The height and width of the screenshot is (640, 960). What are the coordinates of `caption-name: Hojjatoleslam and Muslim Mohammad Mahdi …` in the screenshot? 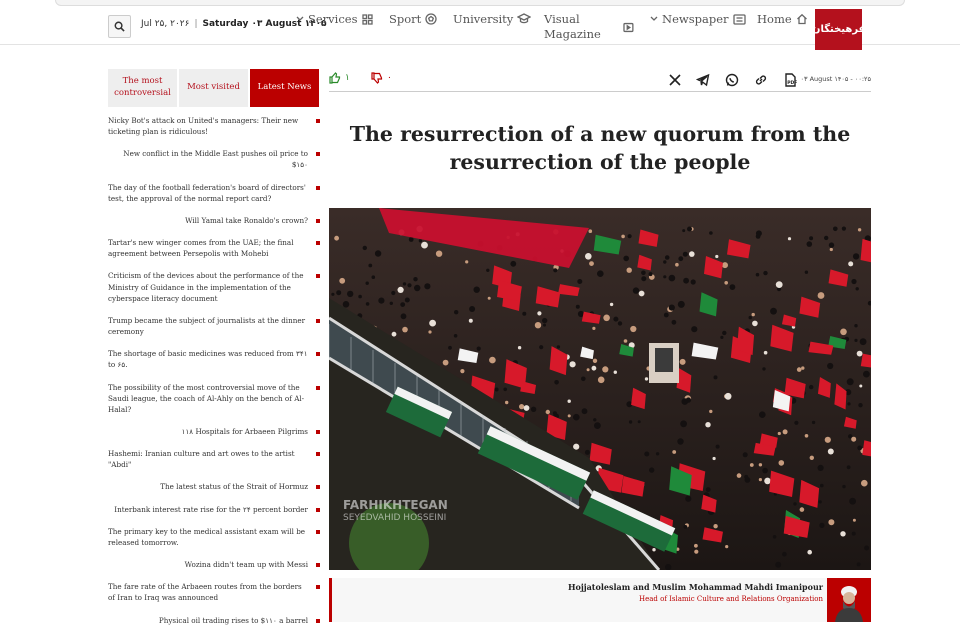 It's located at (695, 587).